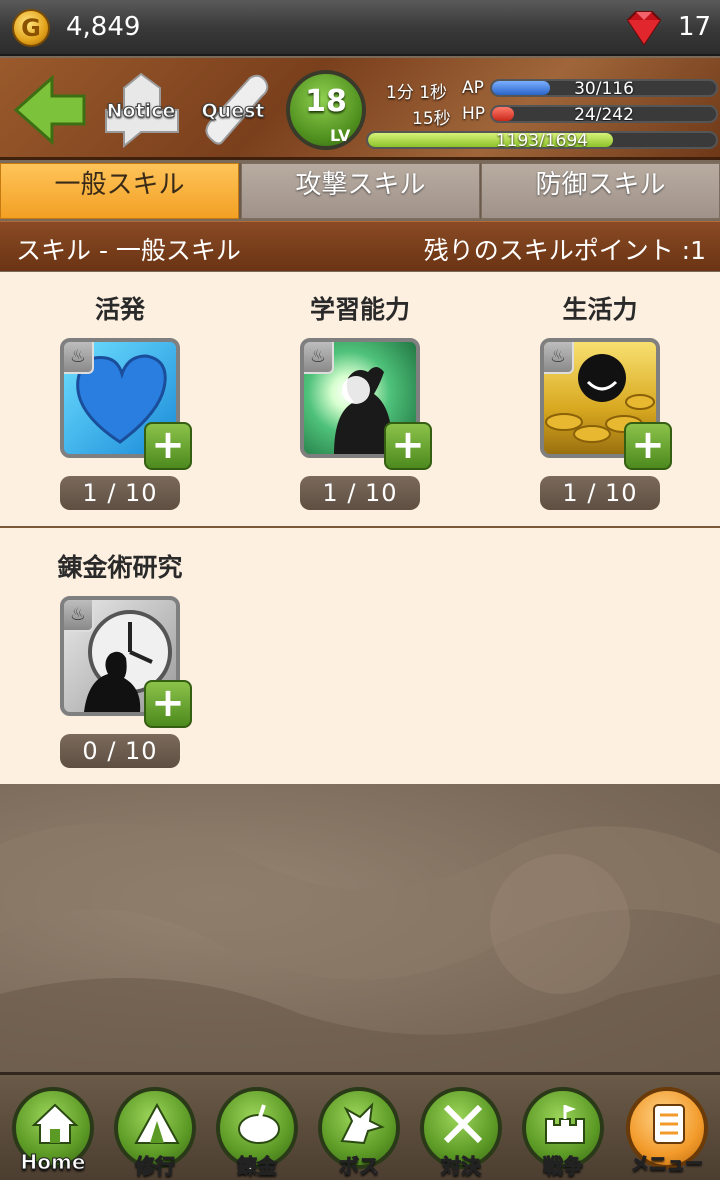  I want to click on skill-card: 活発 ♨ + 1 / 10, so click(120, 392).